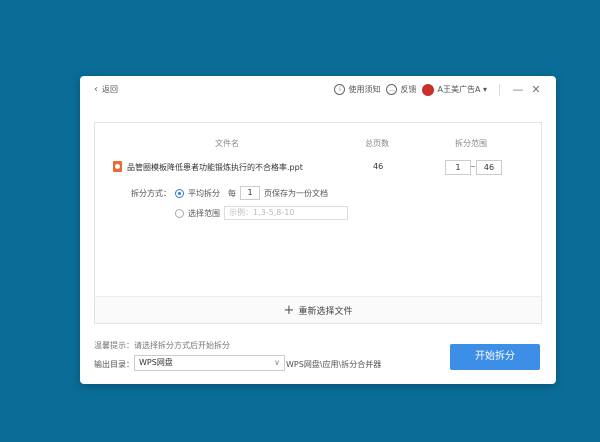 The width and height of the screenshot is (600, 442). What do you see at coordinates (318, 167) in the screenshot?
I see `file-row: 品管圈模板降低患者功能锻炼执行的不合格率.ppt 46 1 46` at bounding box center [318, 167].